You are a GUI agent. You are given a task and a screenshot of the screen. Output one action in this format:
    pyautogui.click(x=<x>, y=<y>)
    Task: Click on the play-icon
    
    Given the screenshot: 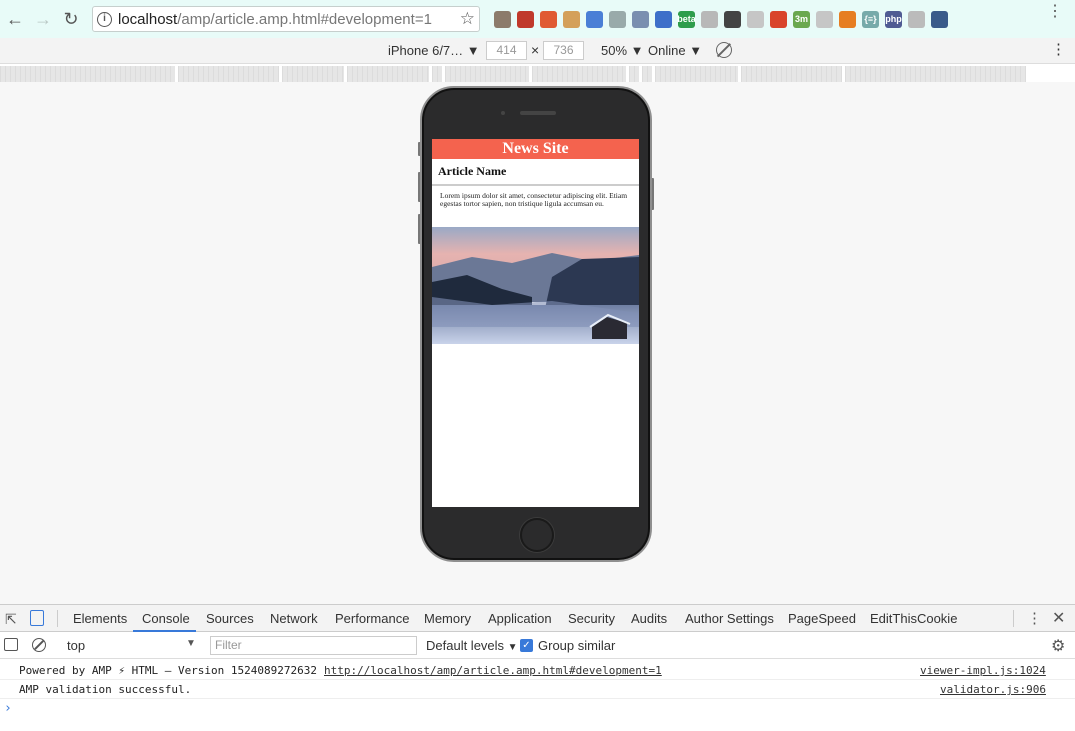 What is the action you would take?
    pyautogui.click(x=778, y=19)
    